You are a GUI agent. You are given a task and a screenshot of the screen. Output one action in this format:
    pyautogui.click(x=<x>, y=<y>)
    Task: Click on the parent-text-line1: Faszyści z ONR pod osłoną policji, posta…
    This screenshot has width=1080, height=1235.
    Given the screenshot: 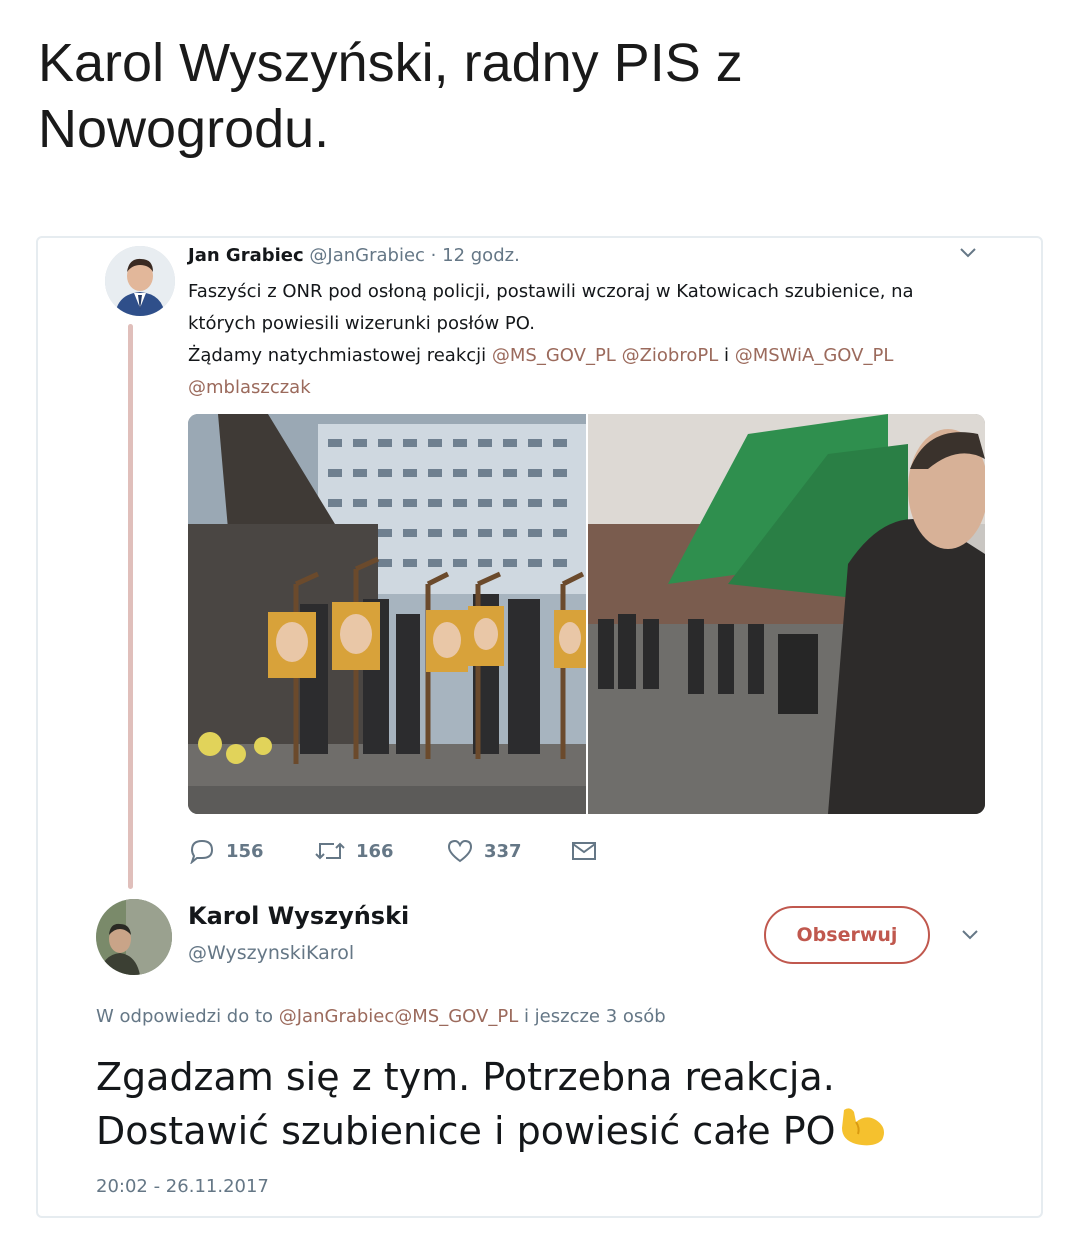 What is the action you would take?
    pyautogui.click(x=551, y=291)
    